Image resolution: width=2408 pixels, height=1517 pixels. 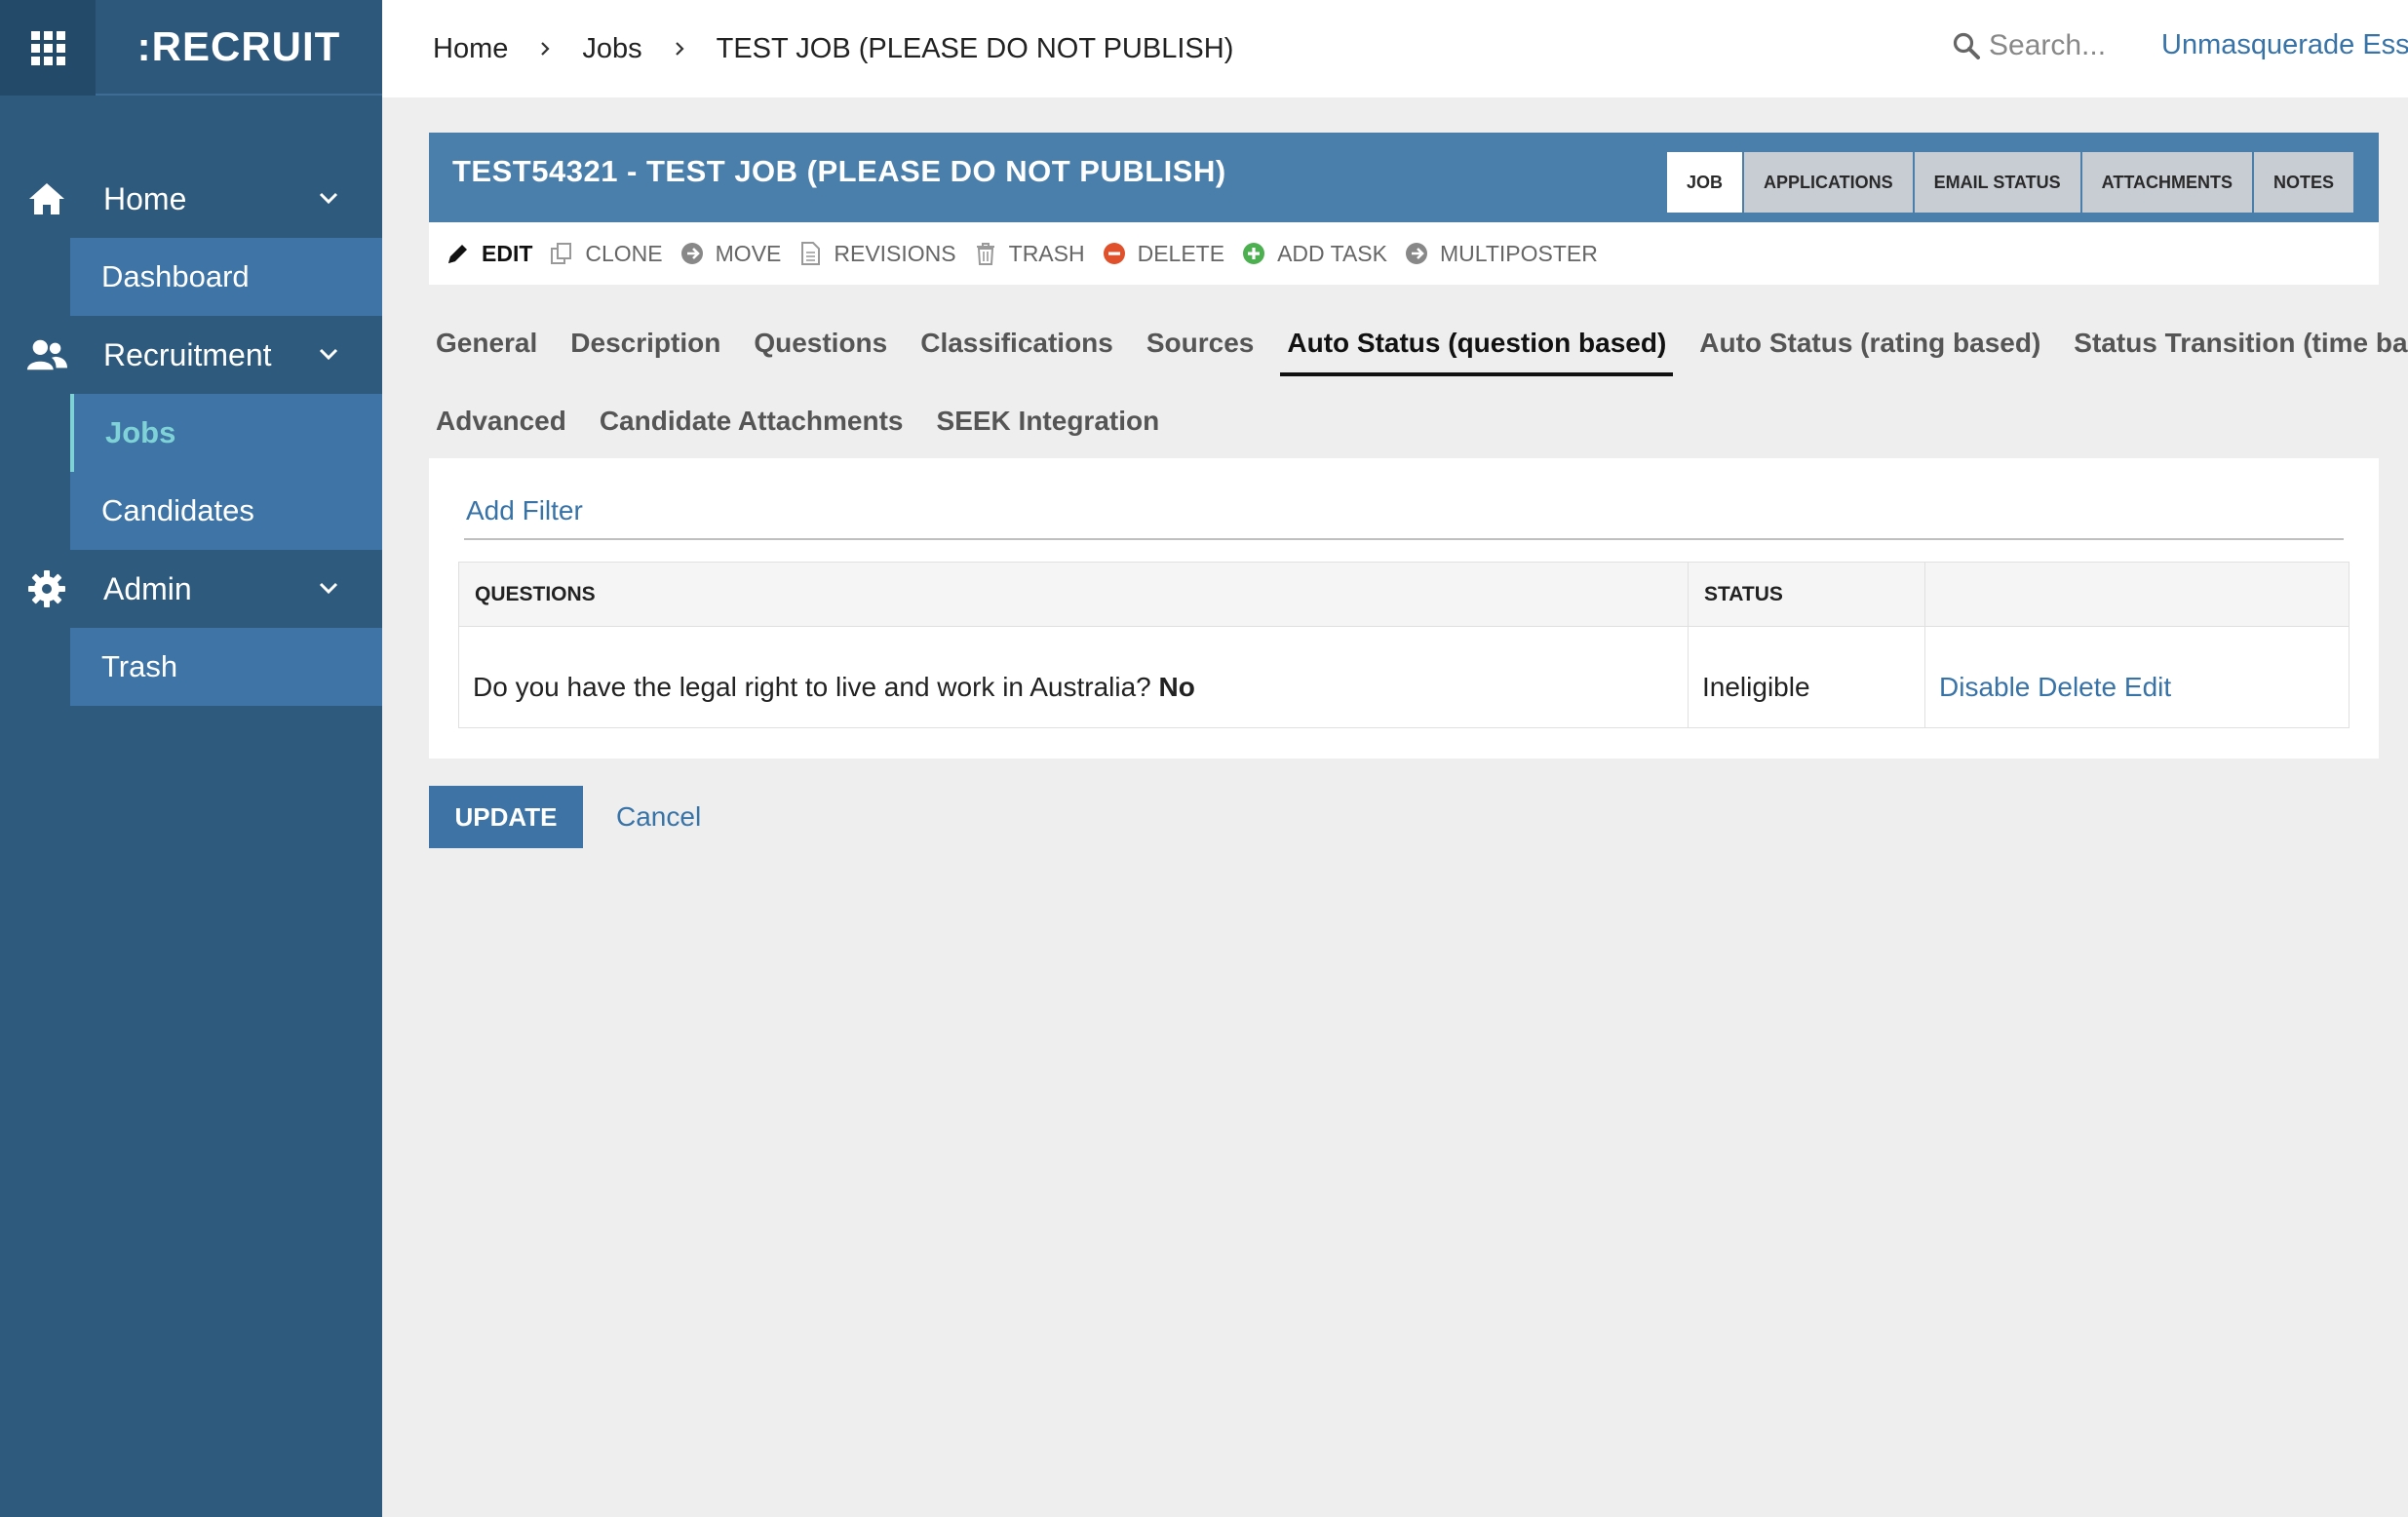 What do you see at coordinates (1806, 677) in the screenshot?
I see `status-cell: Ineligible` at bounding box center [1806, 677].